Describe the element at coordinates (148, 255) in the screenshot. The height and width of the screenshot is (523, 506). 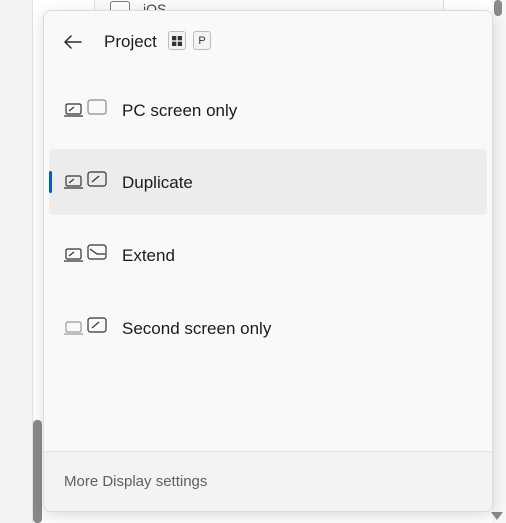
I see `option-label: Extend` at that location.